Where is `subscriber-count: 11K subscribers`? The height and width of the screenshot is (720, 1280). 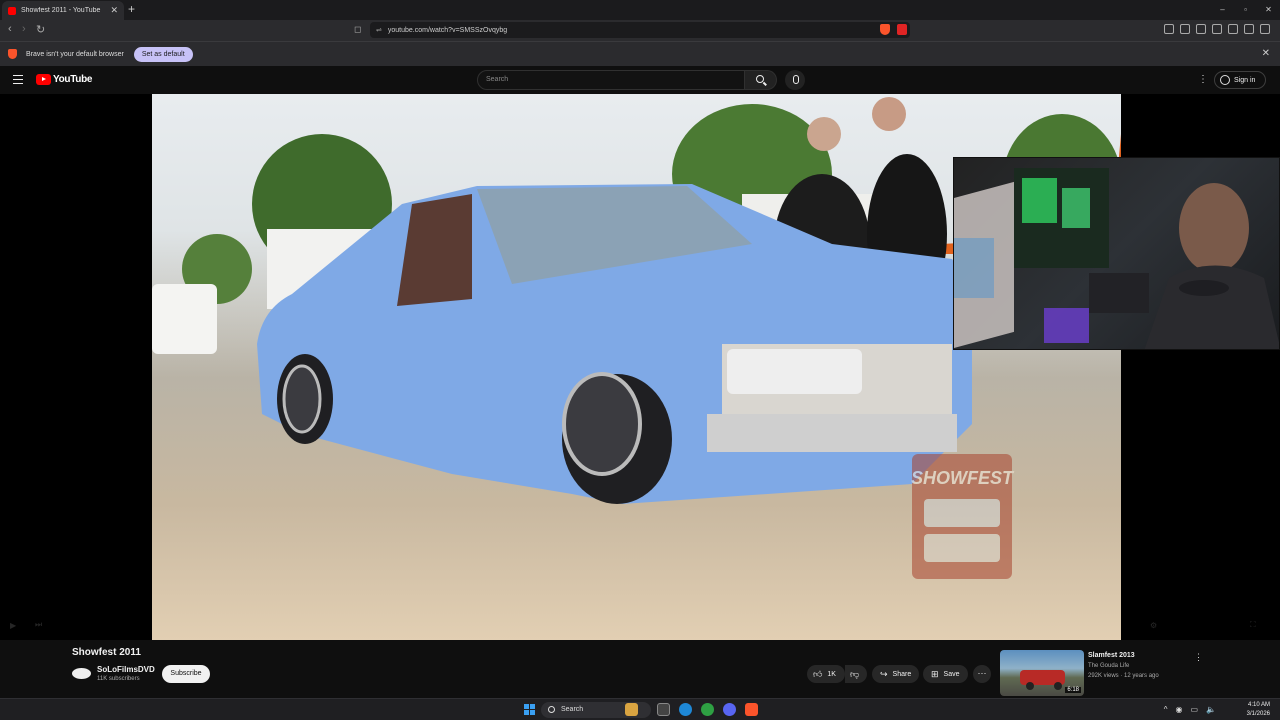 subscriber-count: 11K subscribers is located at coordinates (118, 679).